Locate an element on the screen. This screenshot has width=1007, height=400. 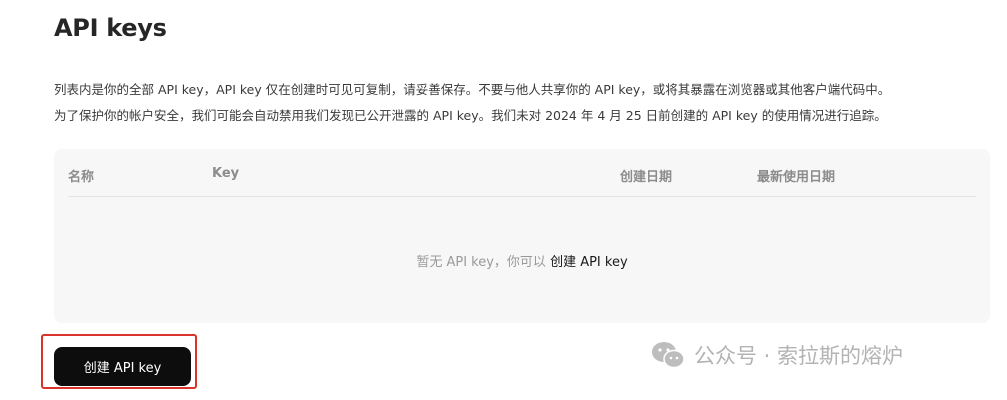
column-header-key: Key is located at coordinates (226, 173).